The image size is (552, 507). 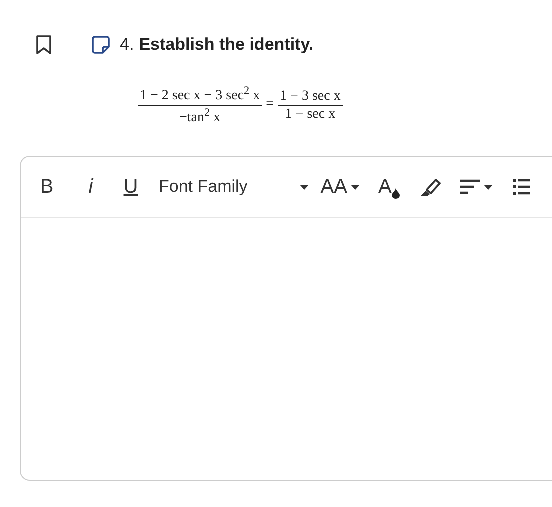 What do you see at coordinates (270, 104) in the screenshot?
I see `equals-sign: =` at bounding box center [270, 104].